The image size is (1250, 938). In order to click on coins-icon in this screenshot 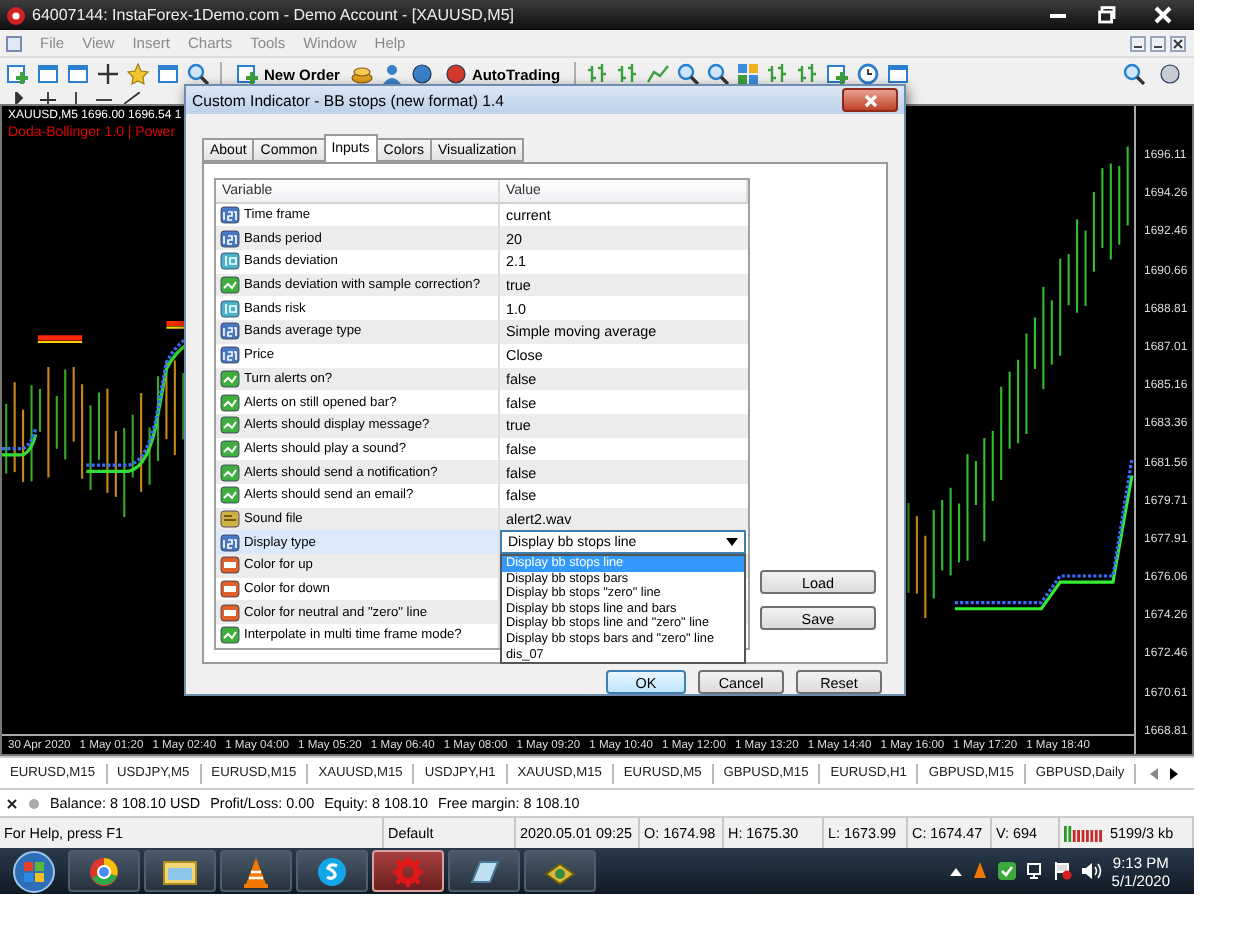, I will do `click(361, 74)`.